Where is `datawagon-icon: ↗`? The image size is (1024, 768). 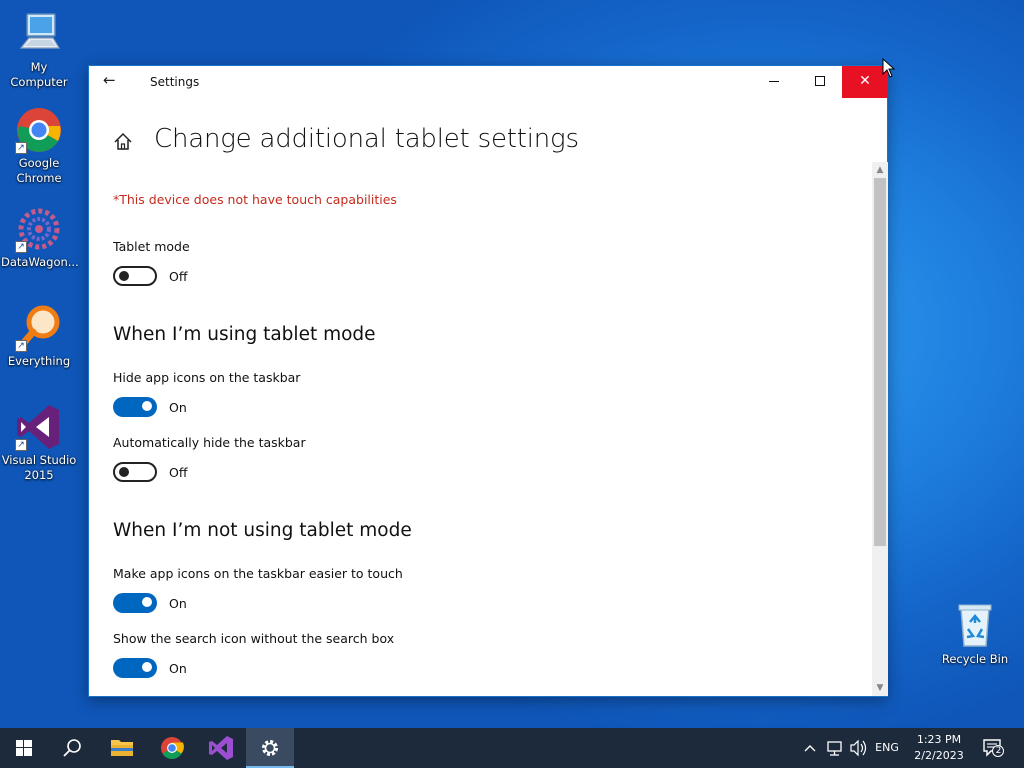
datawagon-icon: ↗ is located at coordinates (39, 229).